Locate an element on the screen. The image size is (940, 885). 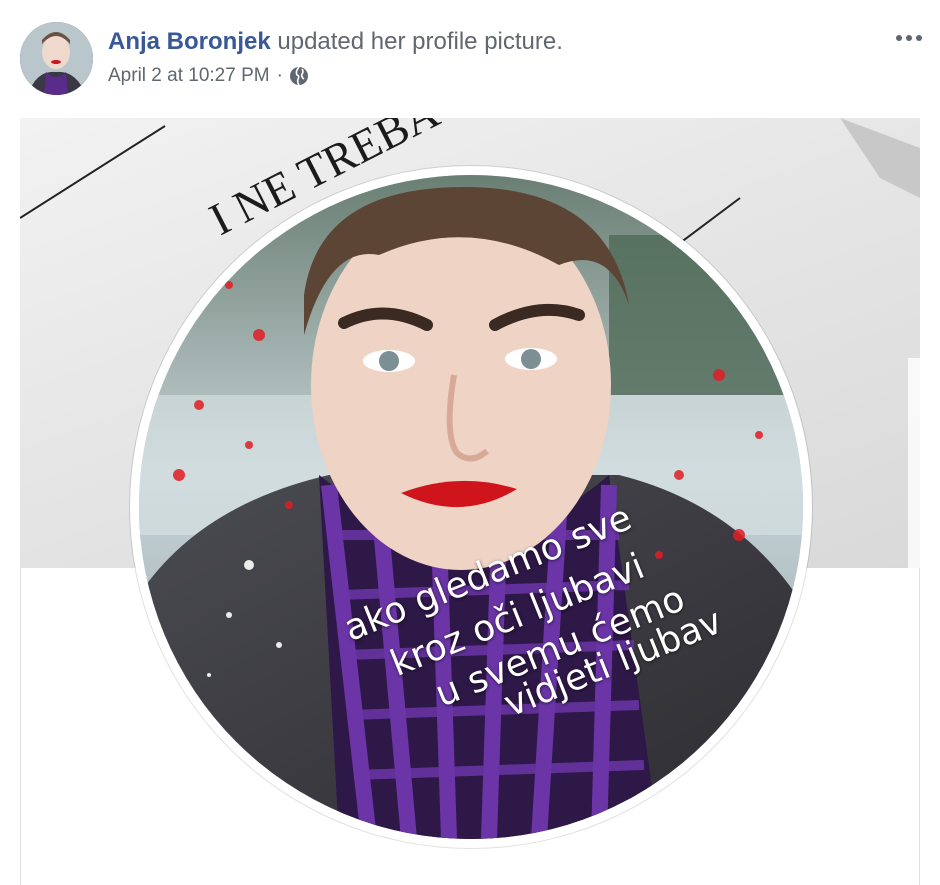
more-options-button is located at coordinates (909, 38).